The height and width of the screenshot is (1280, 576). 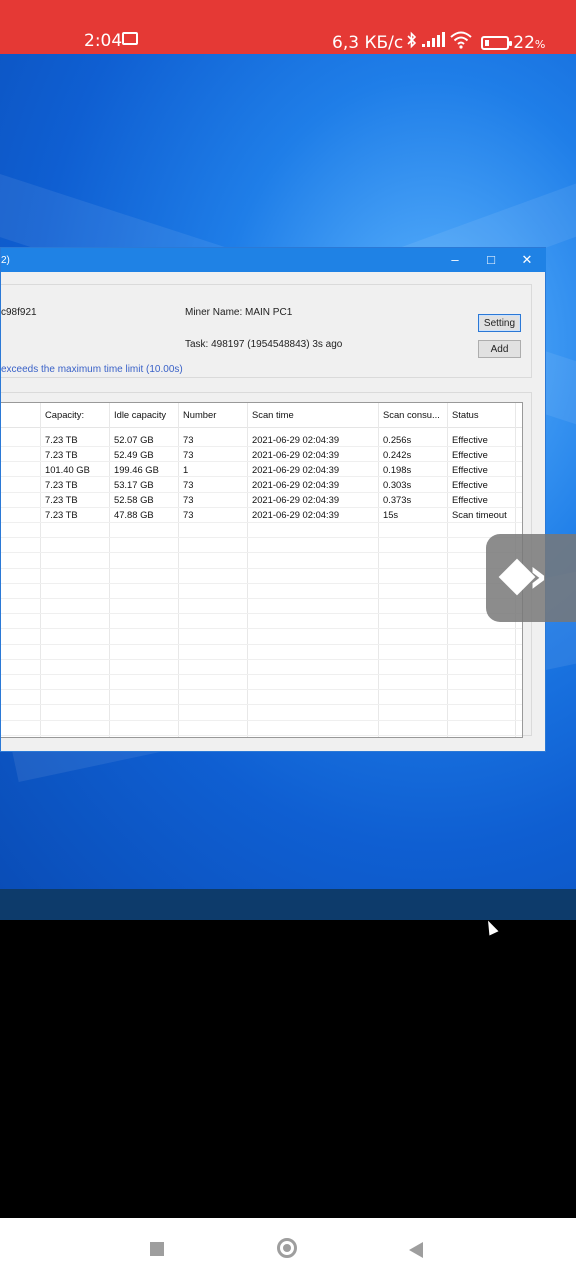 What do you see at coordinates (134, 499) in the screenshot?
I see `cell-idle-capacity: 52.58 GB` at bounding box center [134, 499].